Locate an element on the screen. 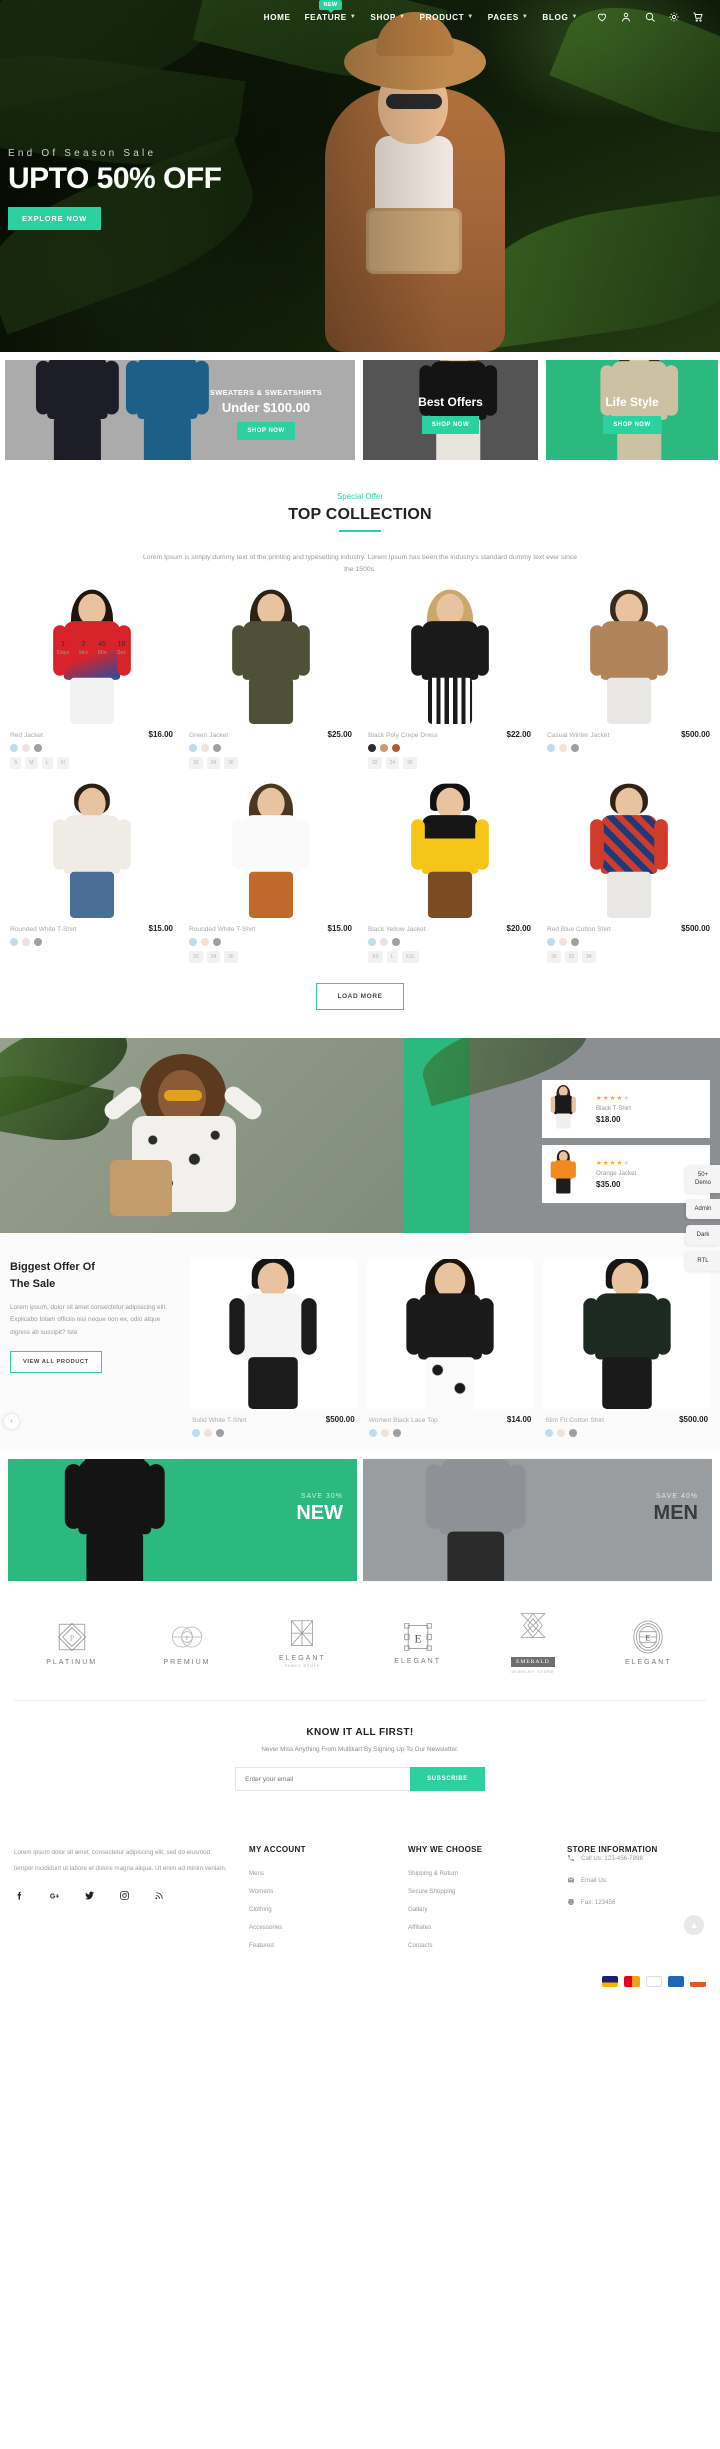 Image resolution: width=720 pixels, height=2449 pixels. footer-link: Mens is located at coordinates (318, 1873).